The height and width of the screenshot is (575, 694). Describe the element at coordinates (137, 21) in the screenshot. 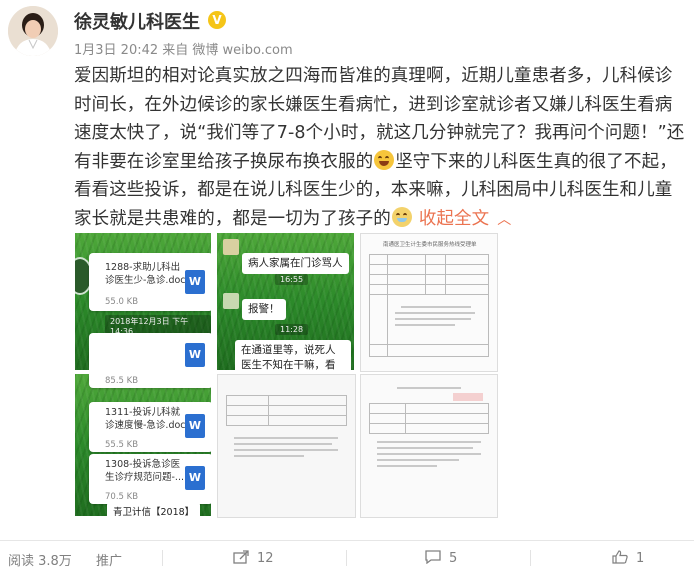

I see `author-name: 徐灵敏儿科医生` at that location.